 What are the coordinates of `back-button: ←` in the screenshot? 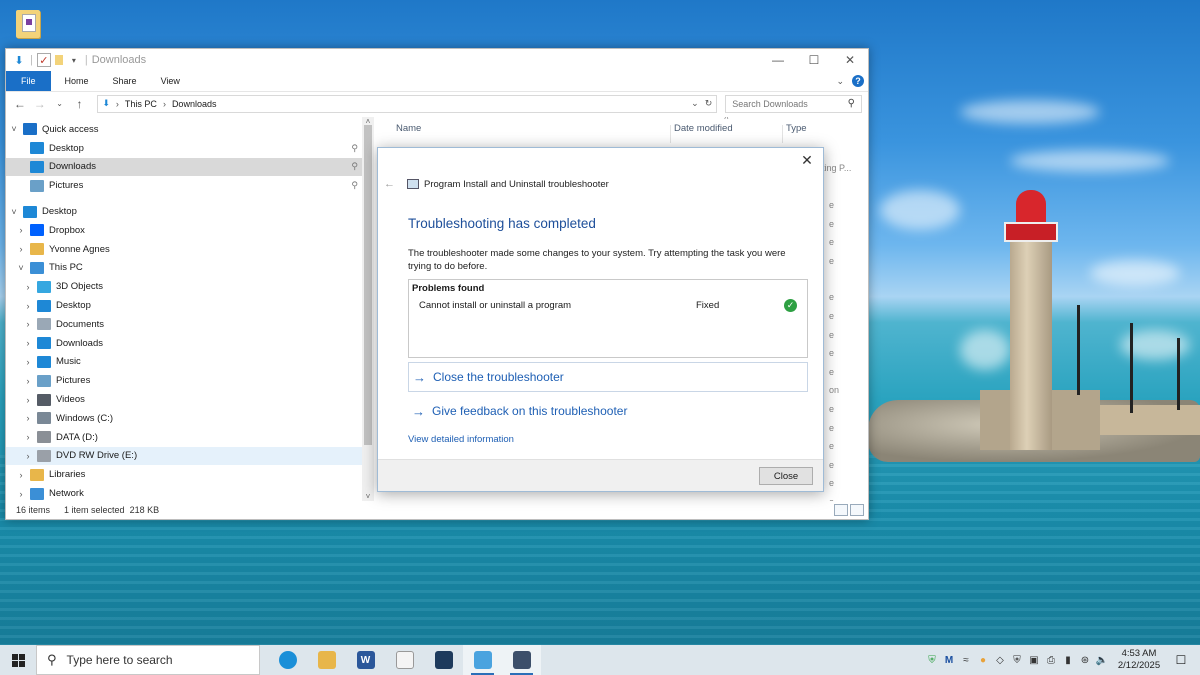 It's located at (20, 104).